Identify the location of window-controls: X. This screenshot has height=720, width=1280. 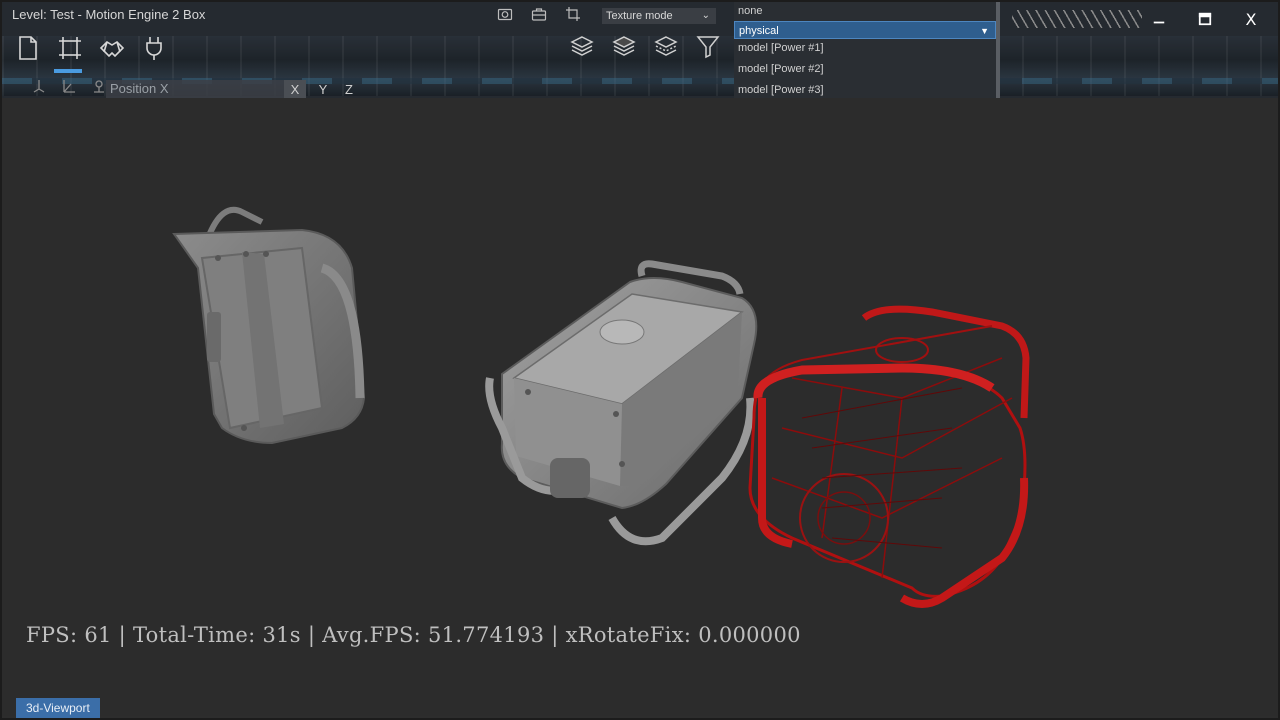
(1205, 19).